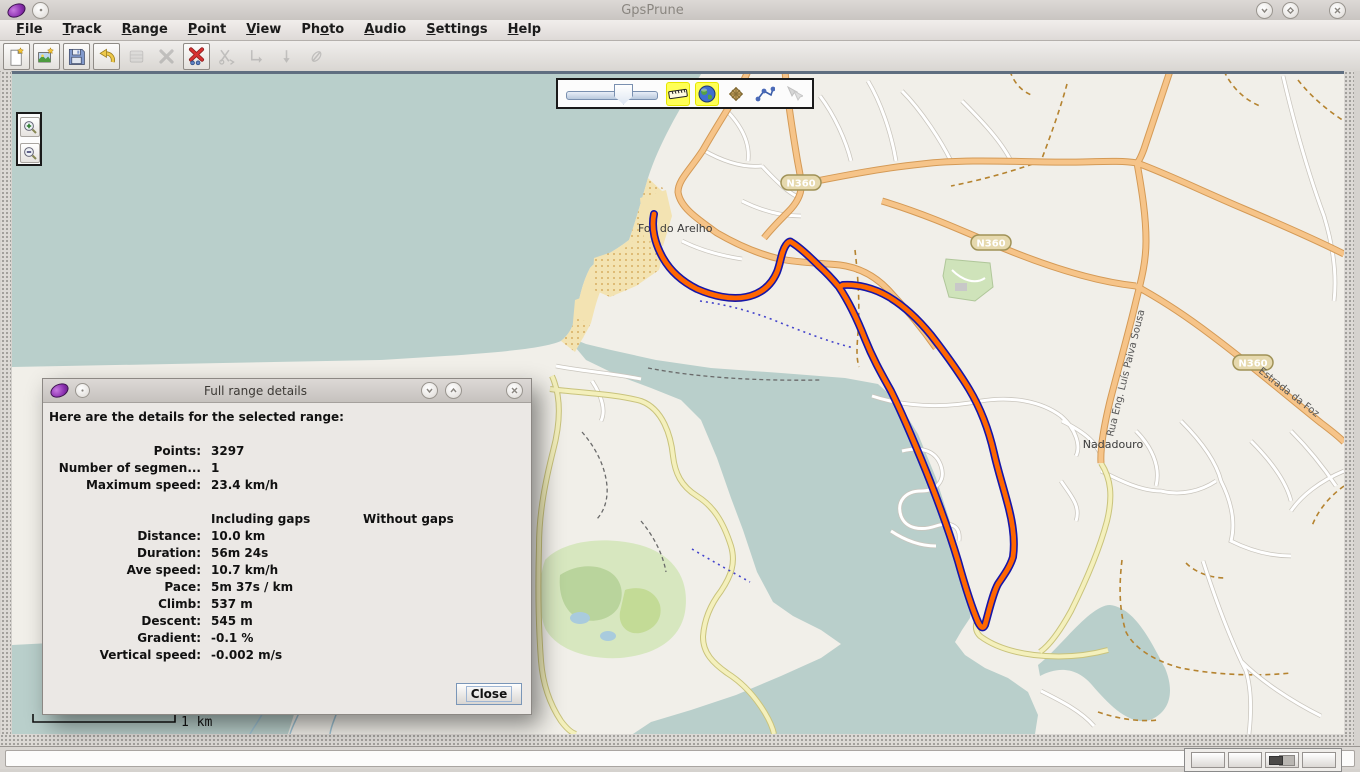  I want to click on map-overlay-toolbar, so click(685, 93).